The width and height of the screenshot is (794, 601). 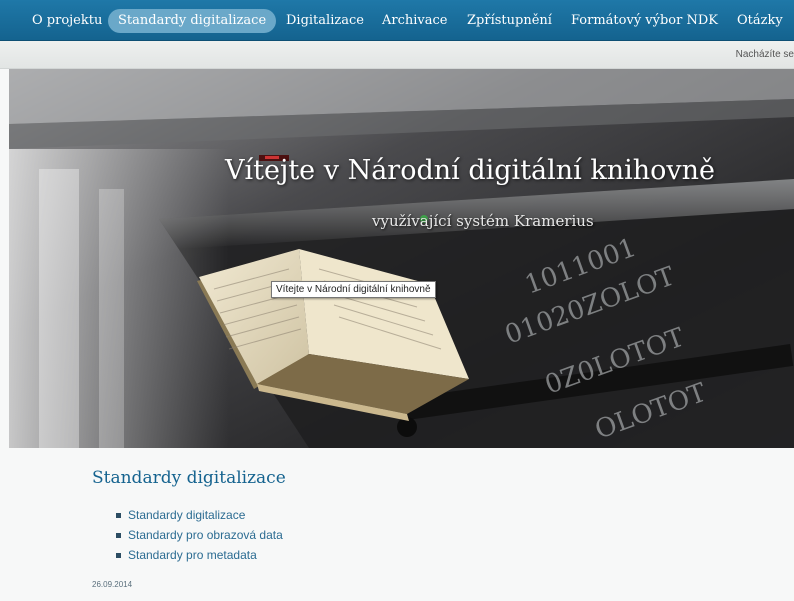 What do you see at coordinates (509, 21) in the screenshot?
I see `nav-item-zpristupneni: Zpřístupnění` at bounding box center [509, 21].